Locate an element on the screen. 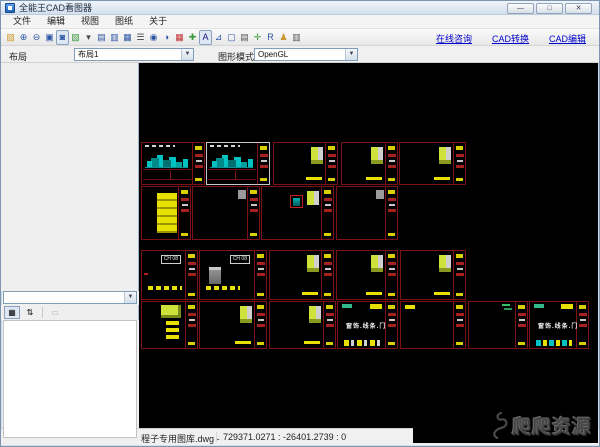  sidebar-preview-panel is located at coordinates (70, 177).